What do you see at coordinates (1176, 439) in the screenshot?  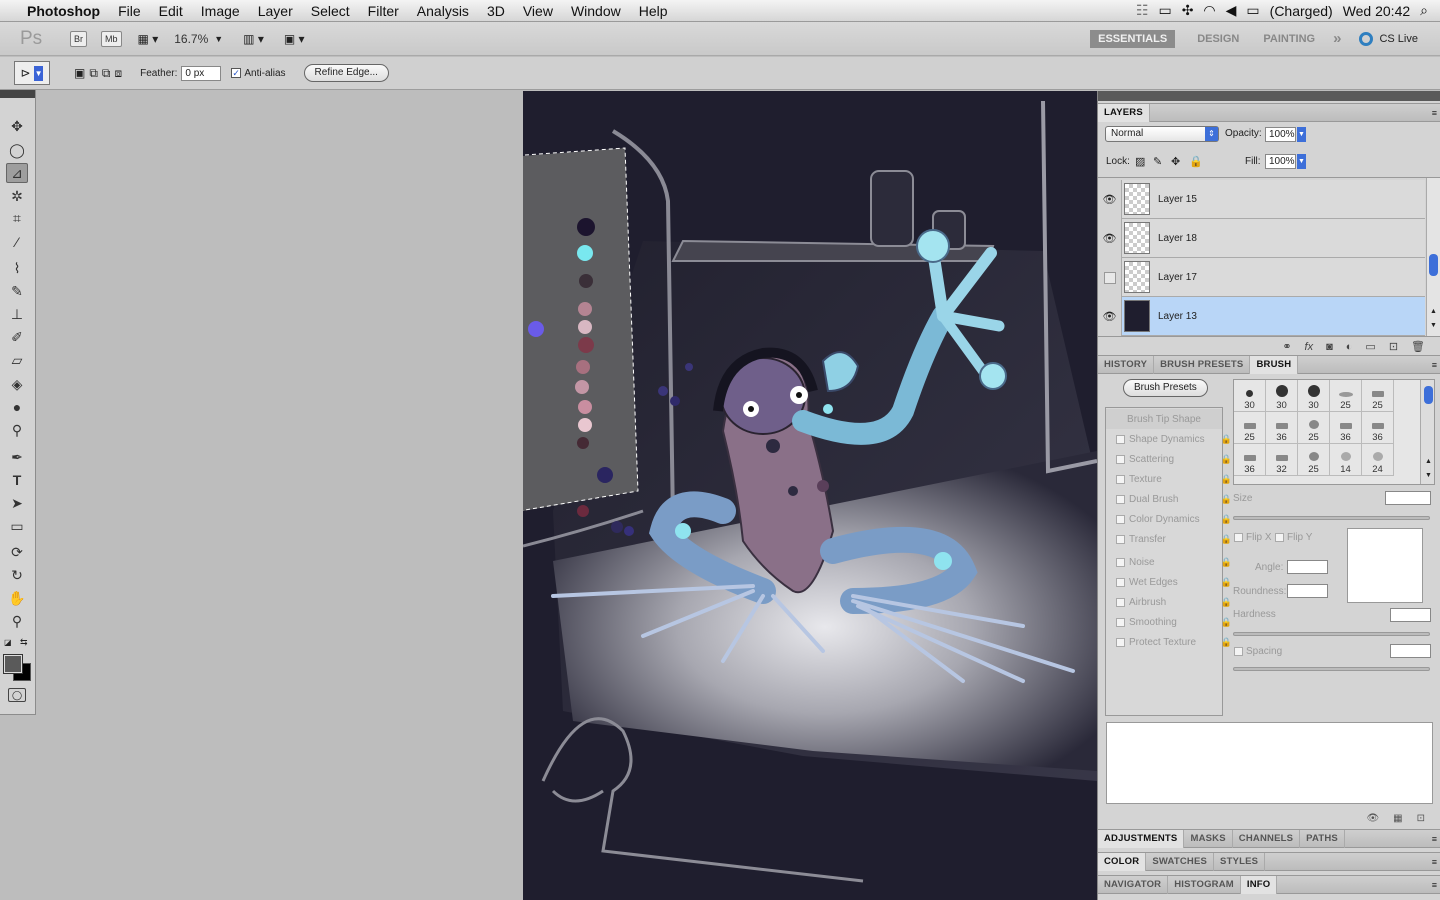 I see `brush-option-row: Shape Dynamics 🔒` at bounding box center [1176, 439].